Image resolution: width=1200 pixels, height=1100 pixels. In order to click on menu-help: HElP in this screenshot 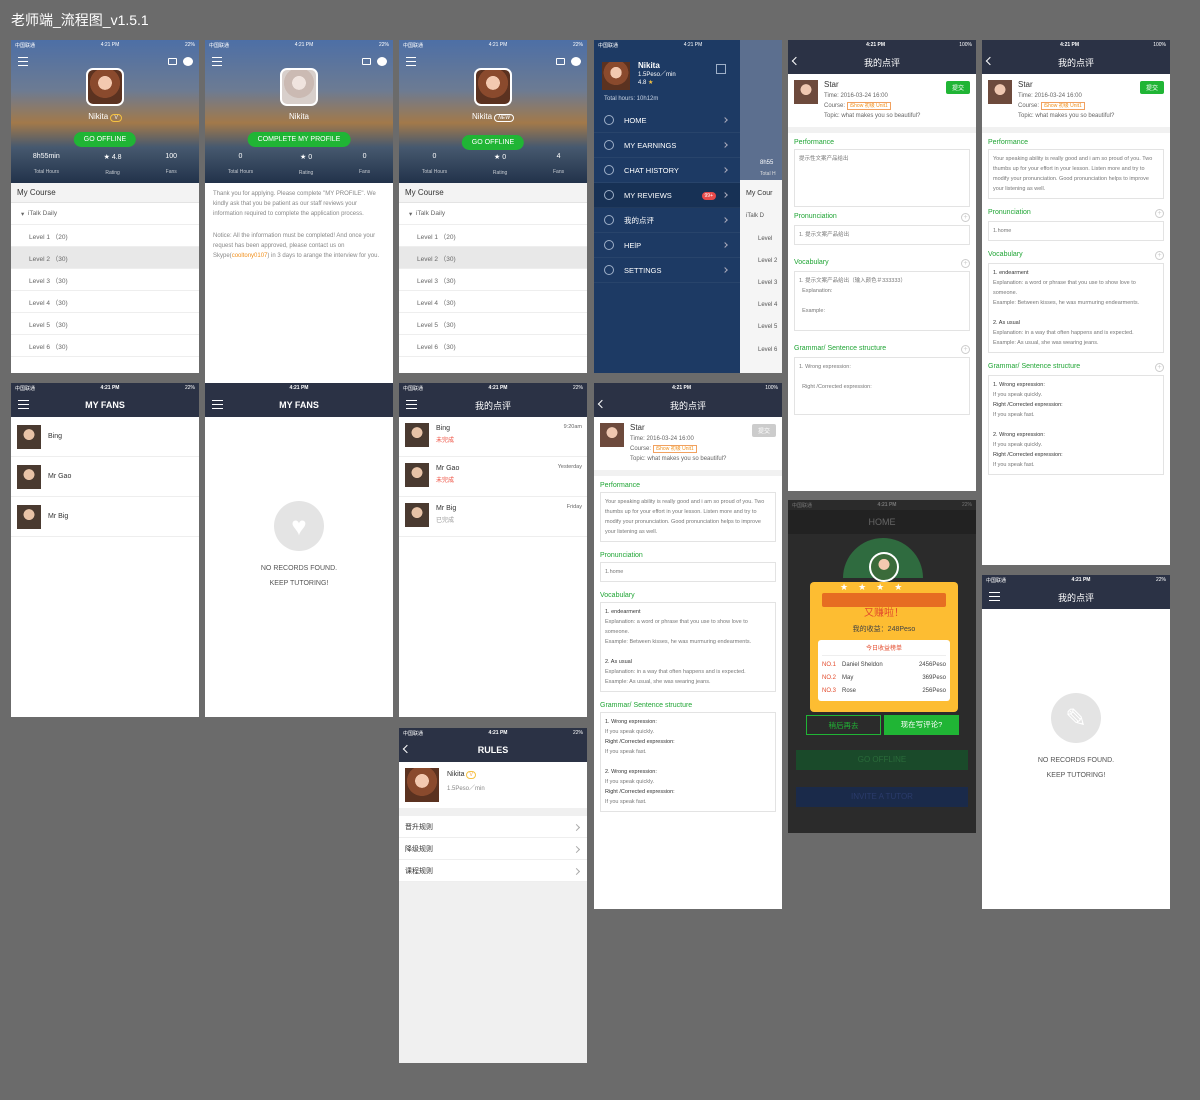, I will do `click(667, 245)`.